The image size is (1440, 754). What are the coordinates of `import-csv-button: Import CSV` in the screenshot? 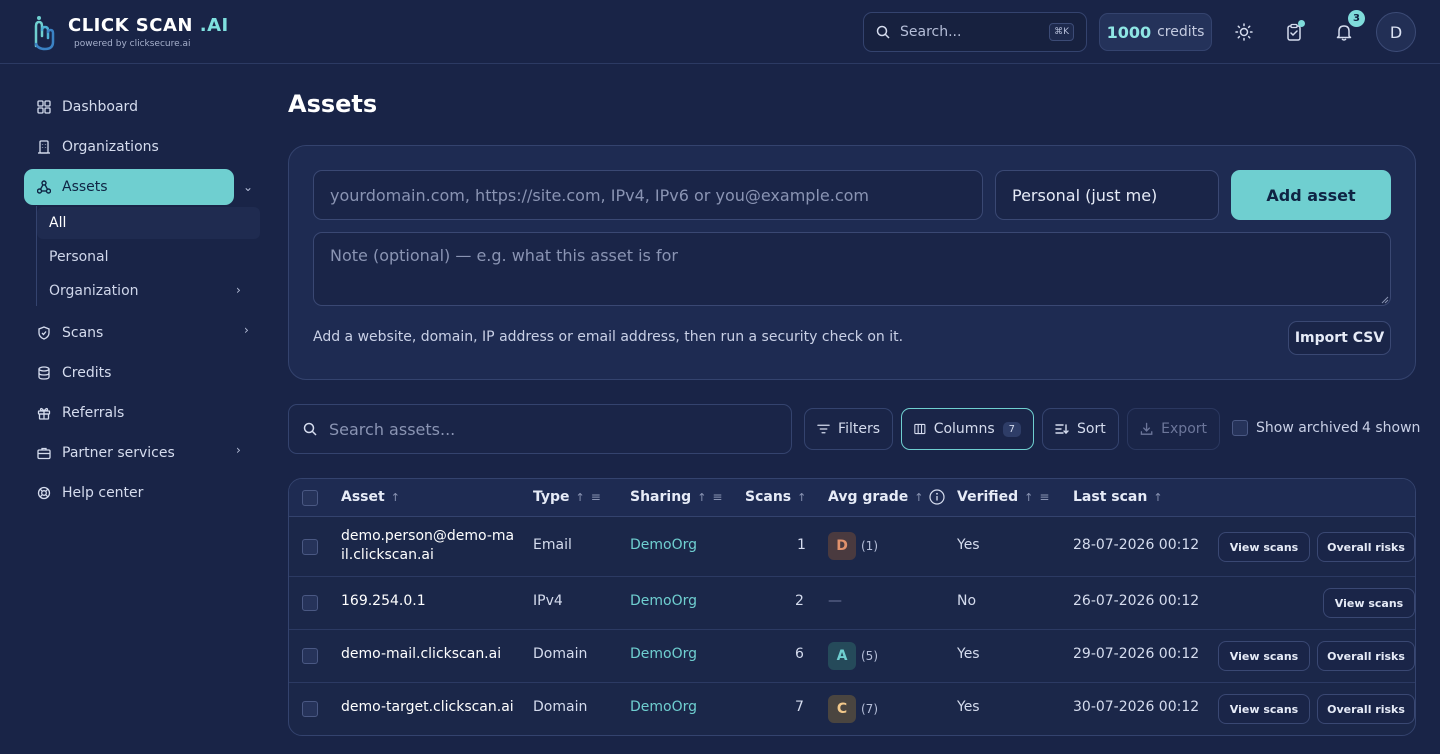 It's located at (1339, 338).